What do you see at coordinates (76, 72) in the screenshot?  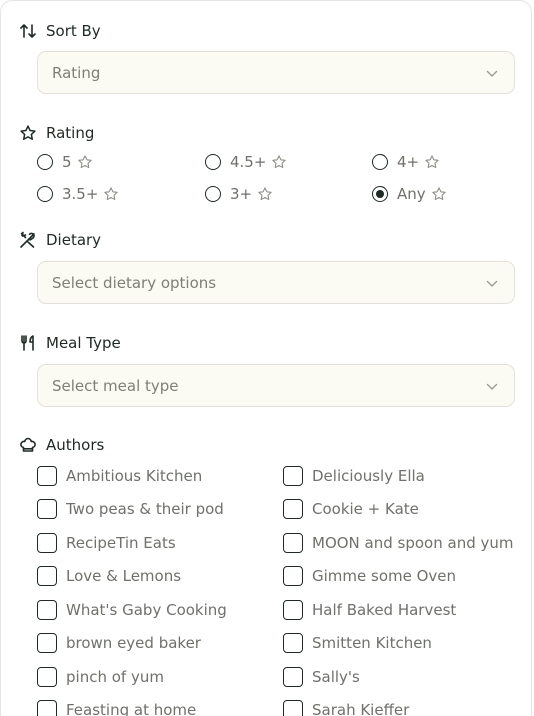 I see `sort-by-value: Rating` at bounding box center [76, 72].